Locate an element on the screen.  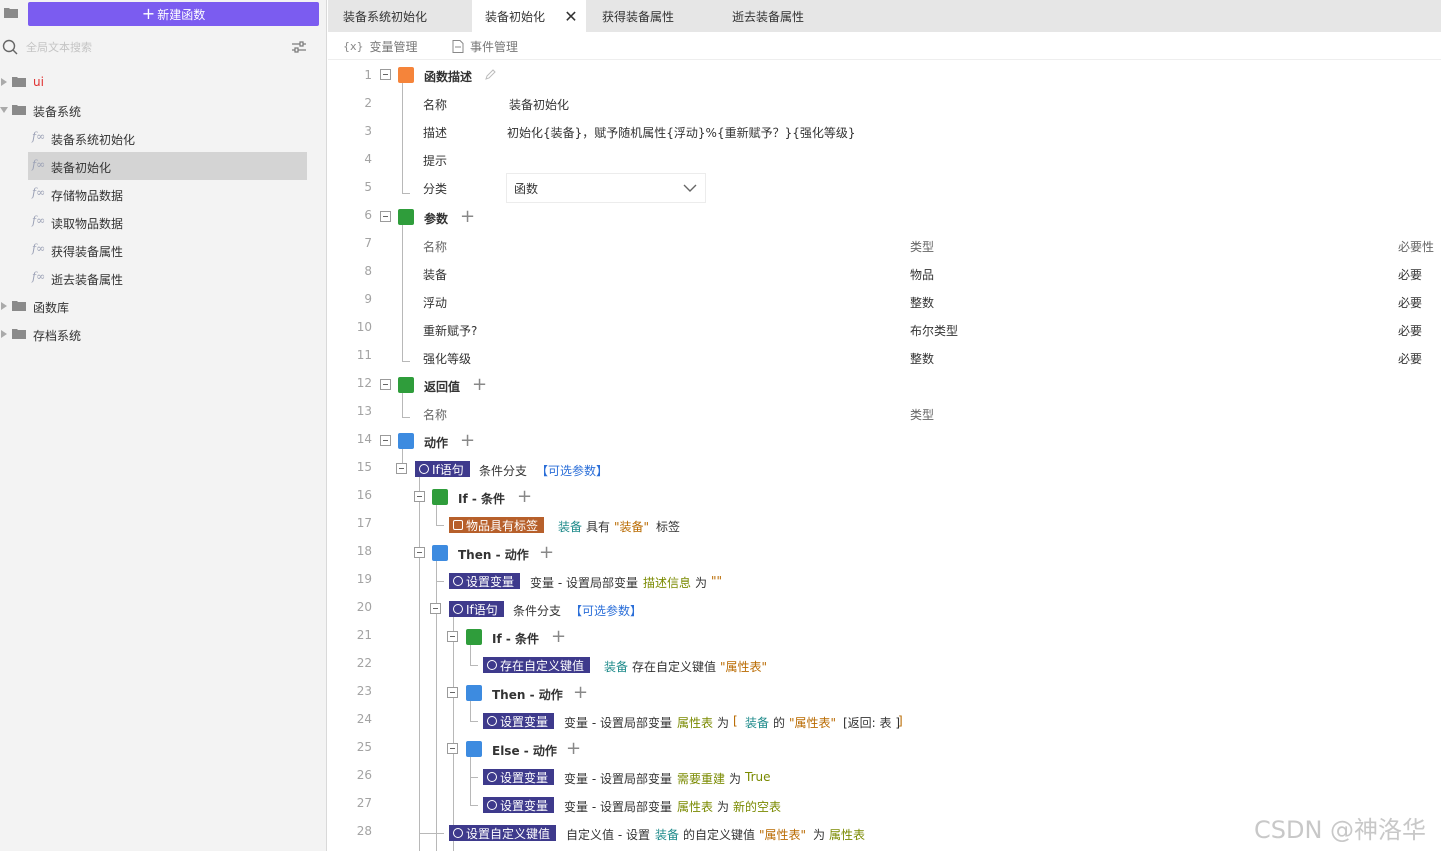
variable-manager-button: {x} 变量管理 is located at coordinates (380, 46).